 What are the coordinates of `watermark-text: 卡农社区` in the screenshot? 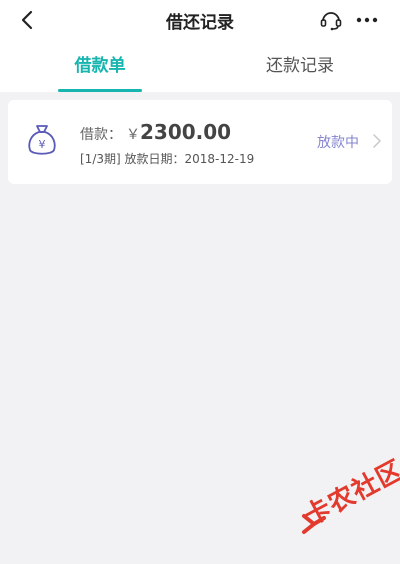 It's located at (349, 493).